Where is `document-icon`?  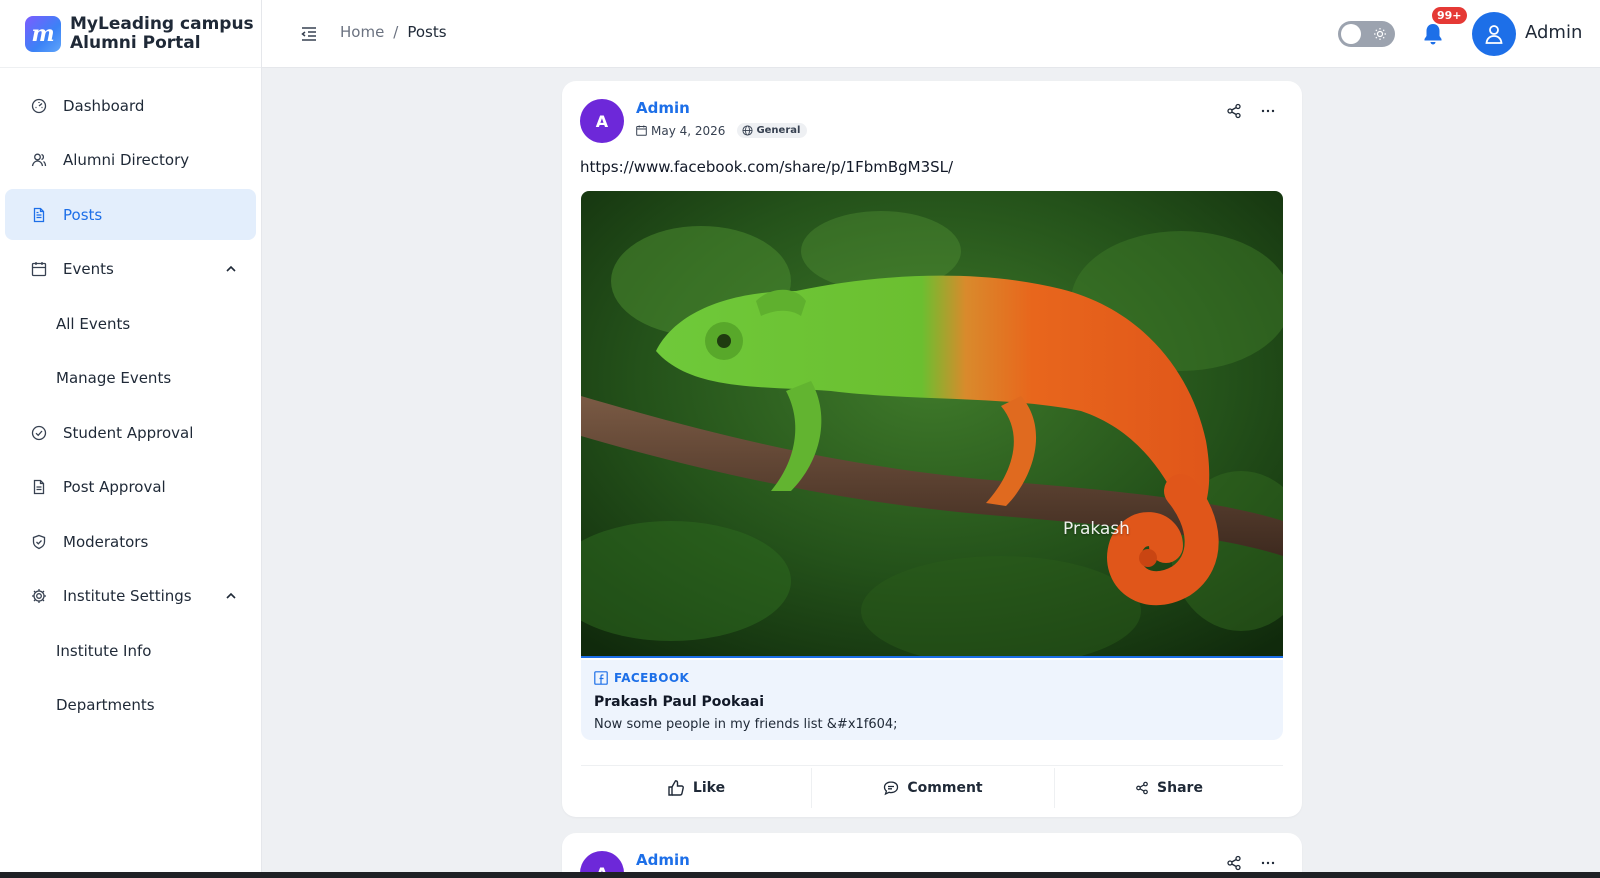
document-icon is located at coordinates (38, 214).